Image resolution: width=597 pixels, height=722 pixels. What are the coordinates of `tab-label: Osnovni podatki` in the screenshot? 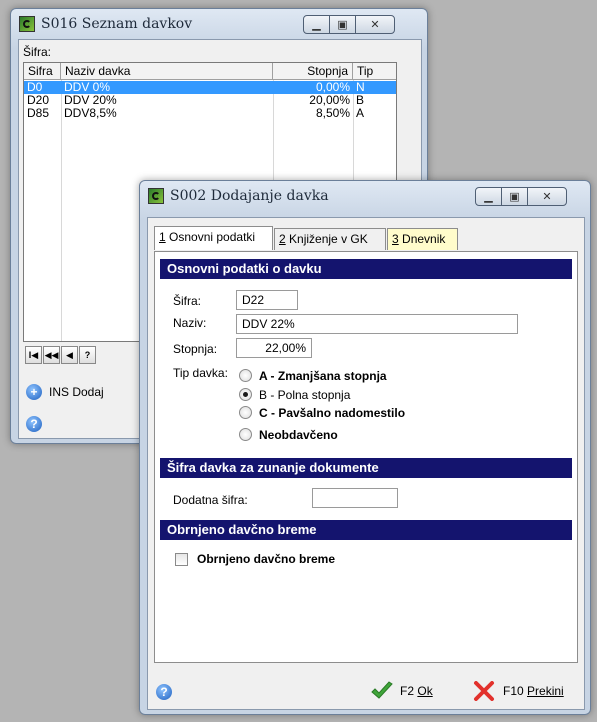 It's located at (212, 237).